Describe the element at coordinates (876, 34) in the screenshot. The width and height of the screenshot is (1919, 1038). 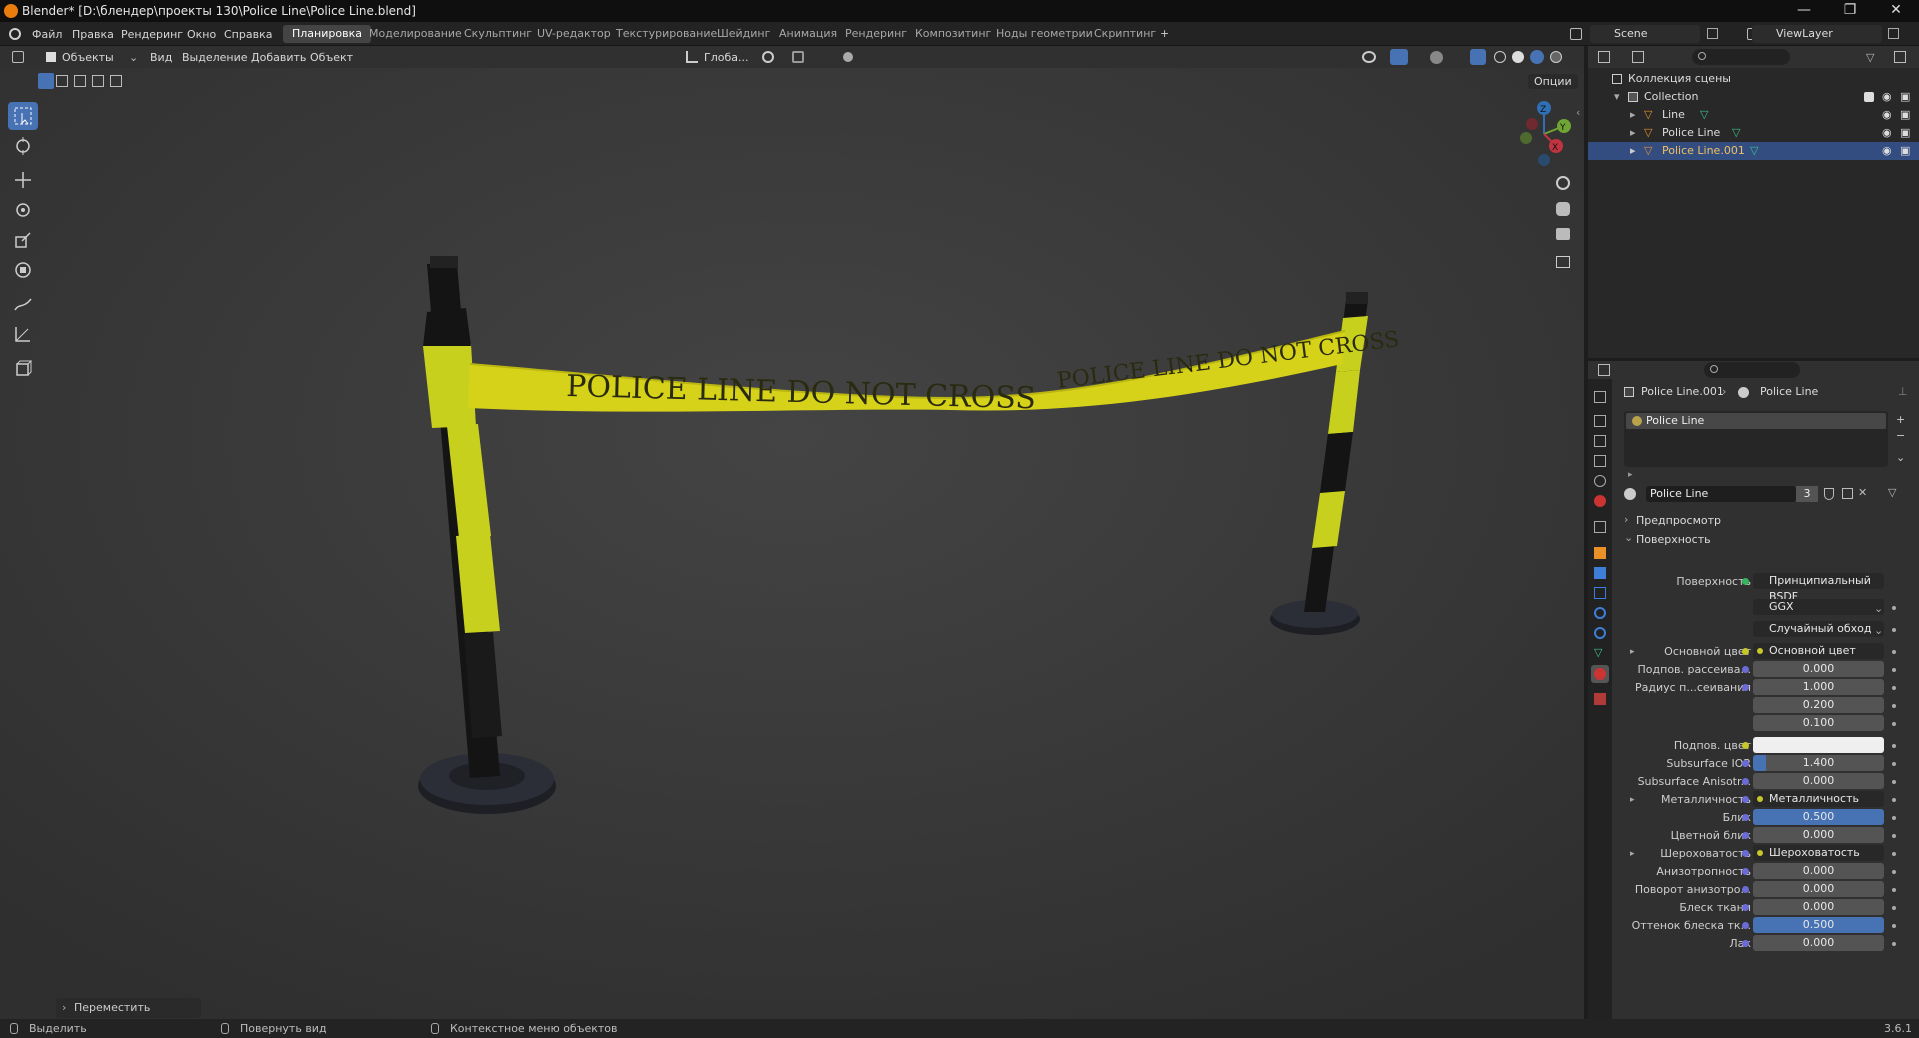
I see `tab-rendering: Рендеринг` at that location.